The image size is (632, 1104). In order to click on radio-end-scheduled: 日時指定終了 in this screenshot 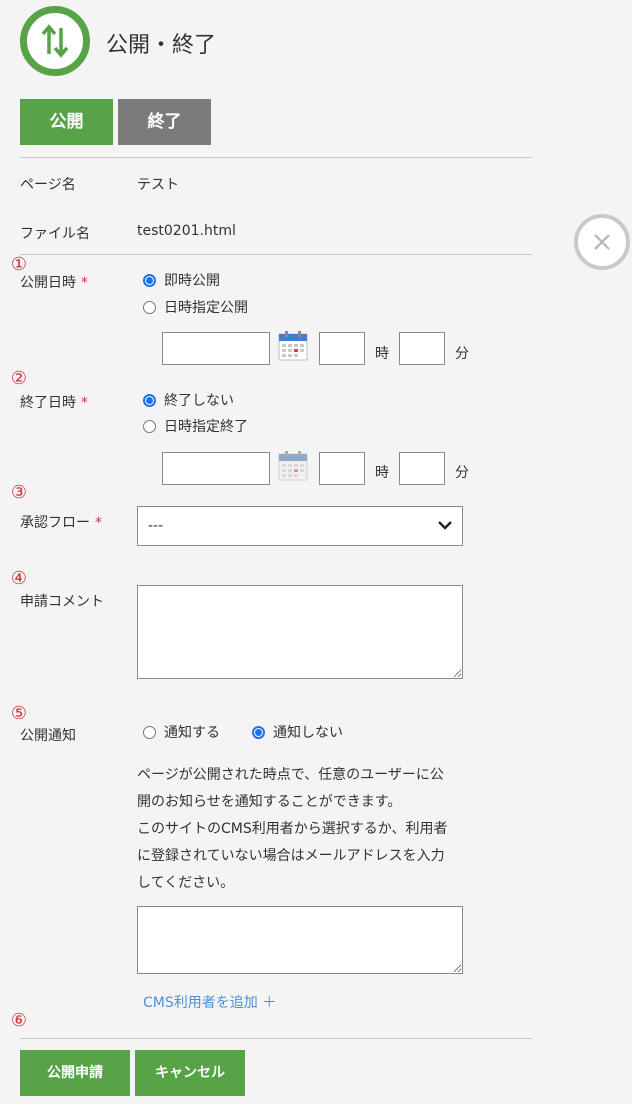, I will do `click(195, 426)`.